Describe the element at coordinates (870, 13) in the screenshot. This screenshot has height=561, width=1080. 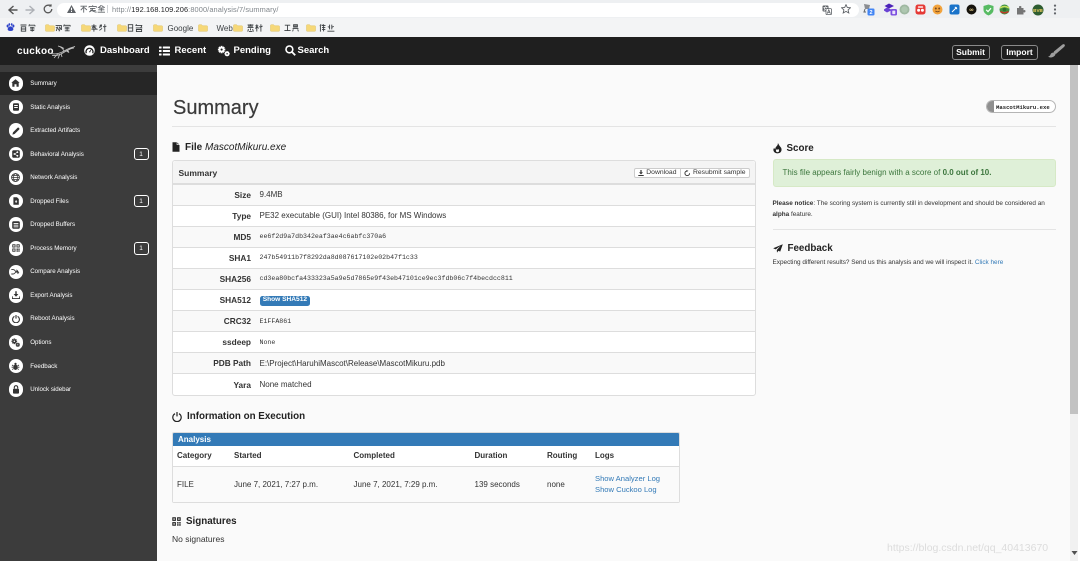
I see `svg-text: 2` at that location.